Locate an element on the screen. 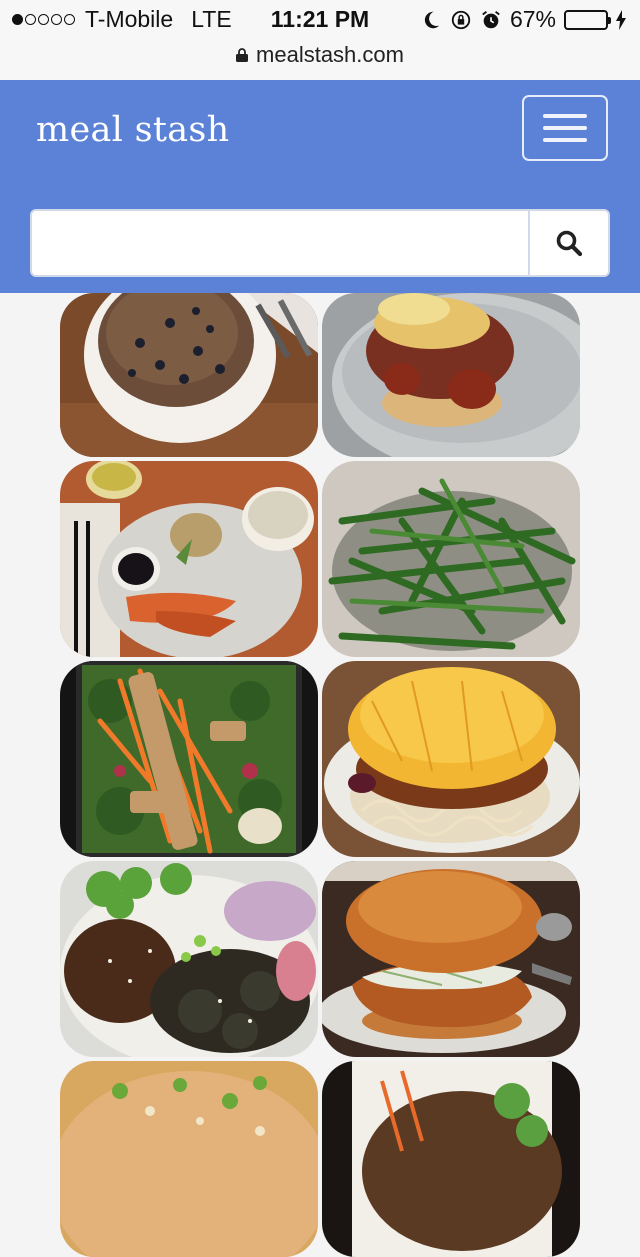 The image size is (640, 1257). green-beans-image is located at coordinates (451, 559).